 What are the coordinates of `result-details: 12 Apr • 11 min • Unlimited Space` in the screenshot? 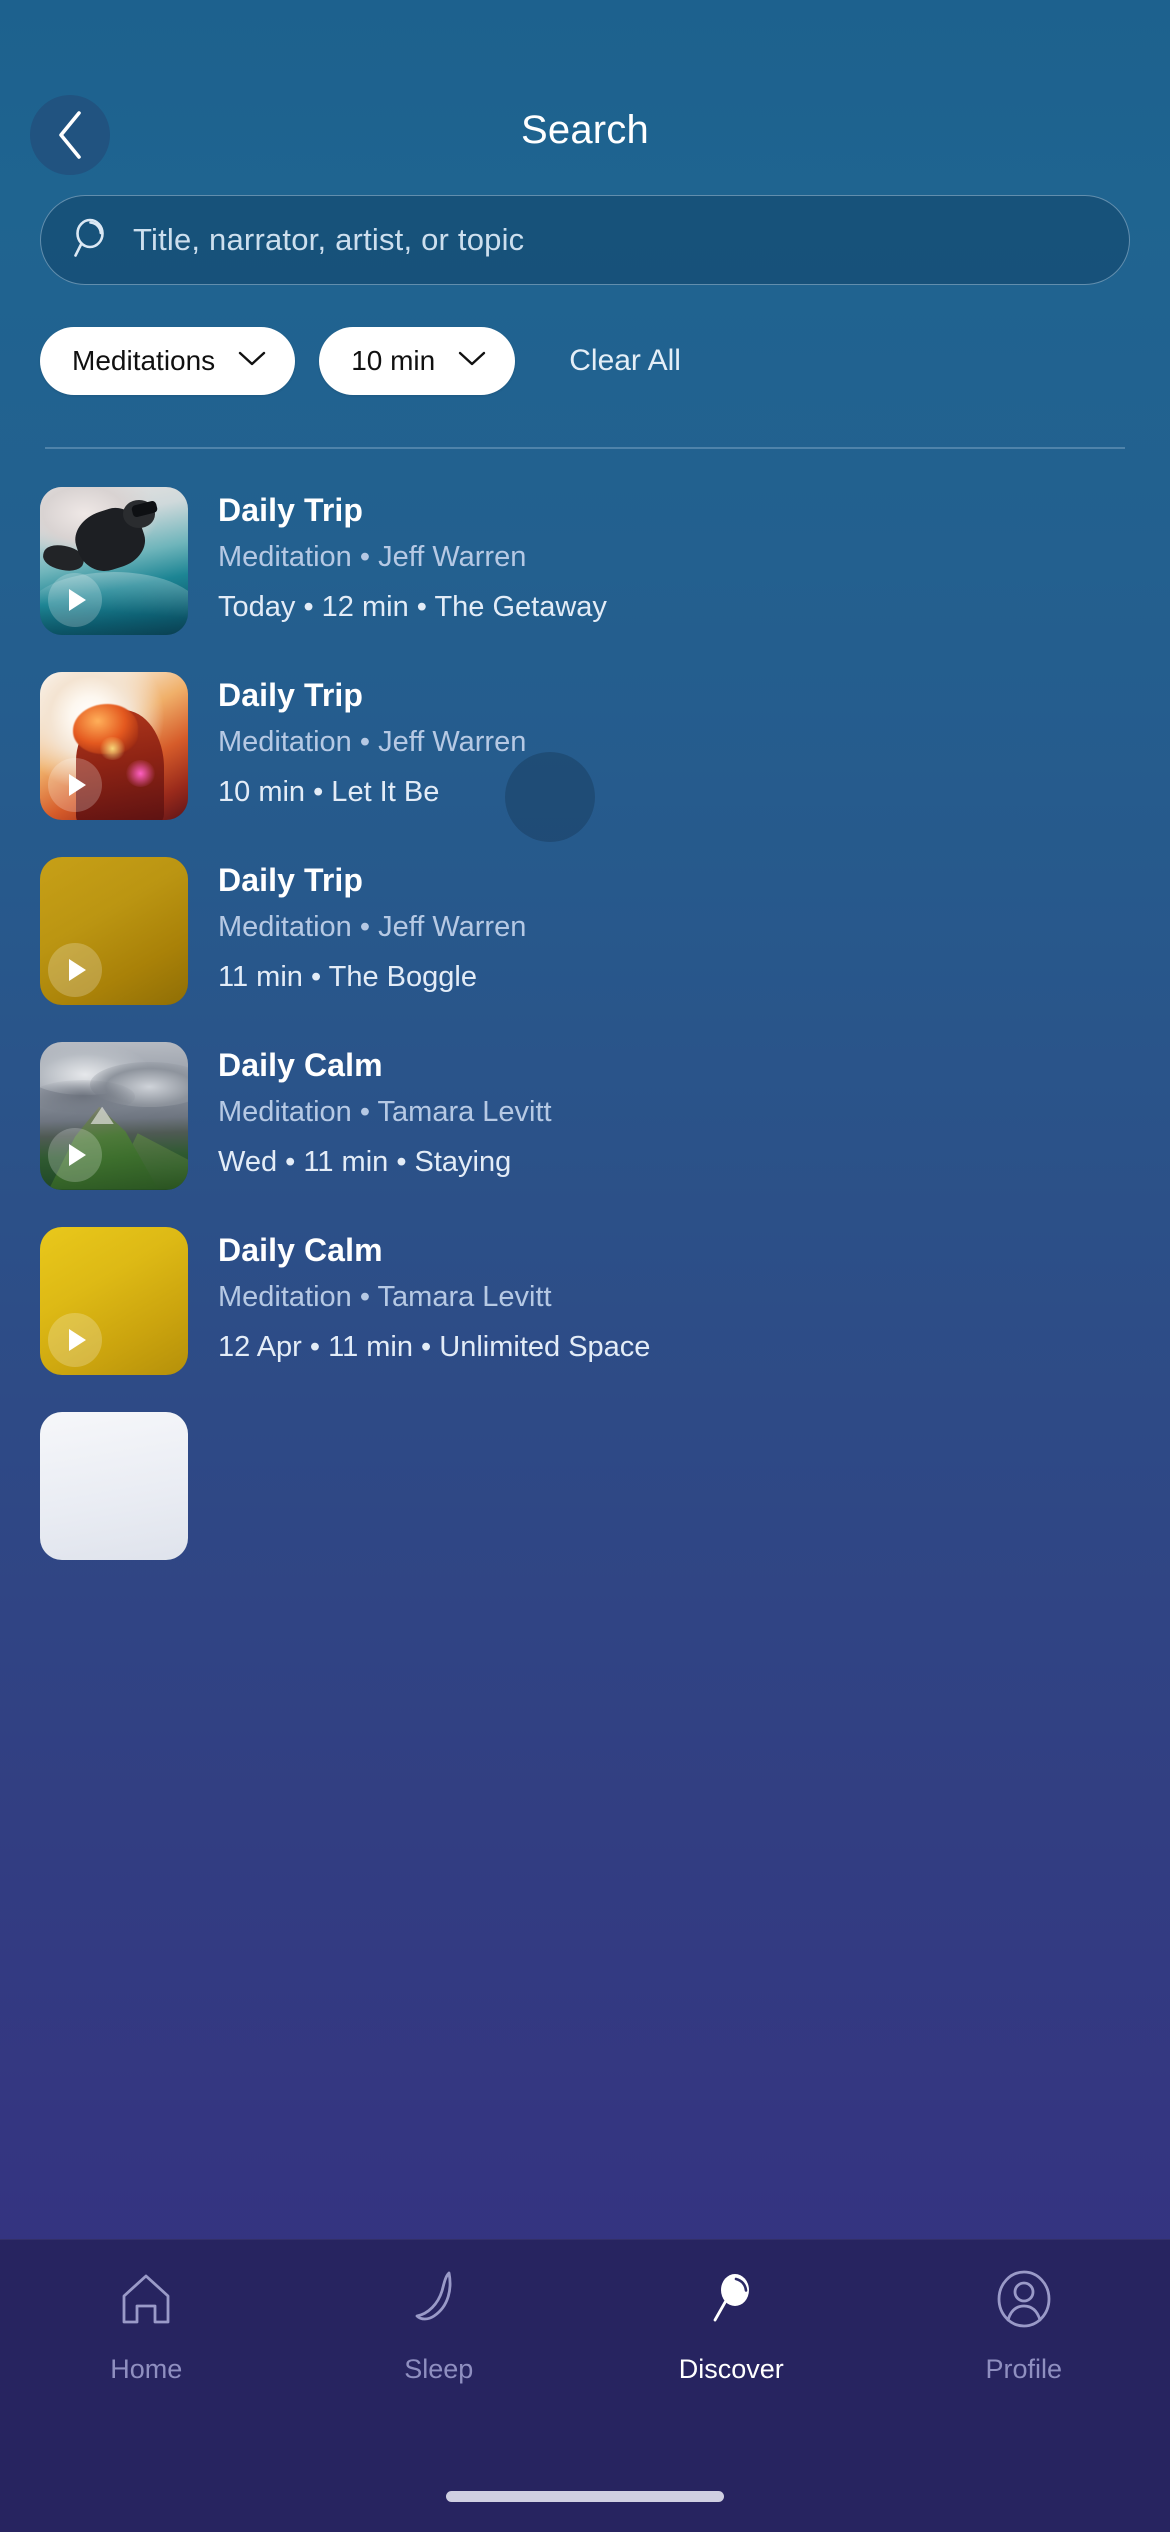 It's located at (434, 1346).